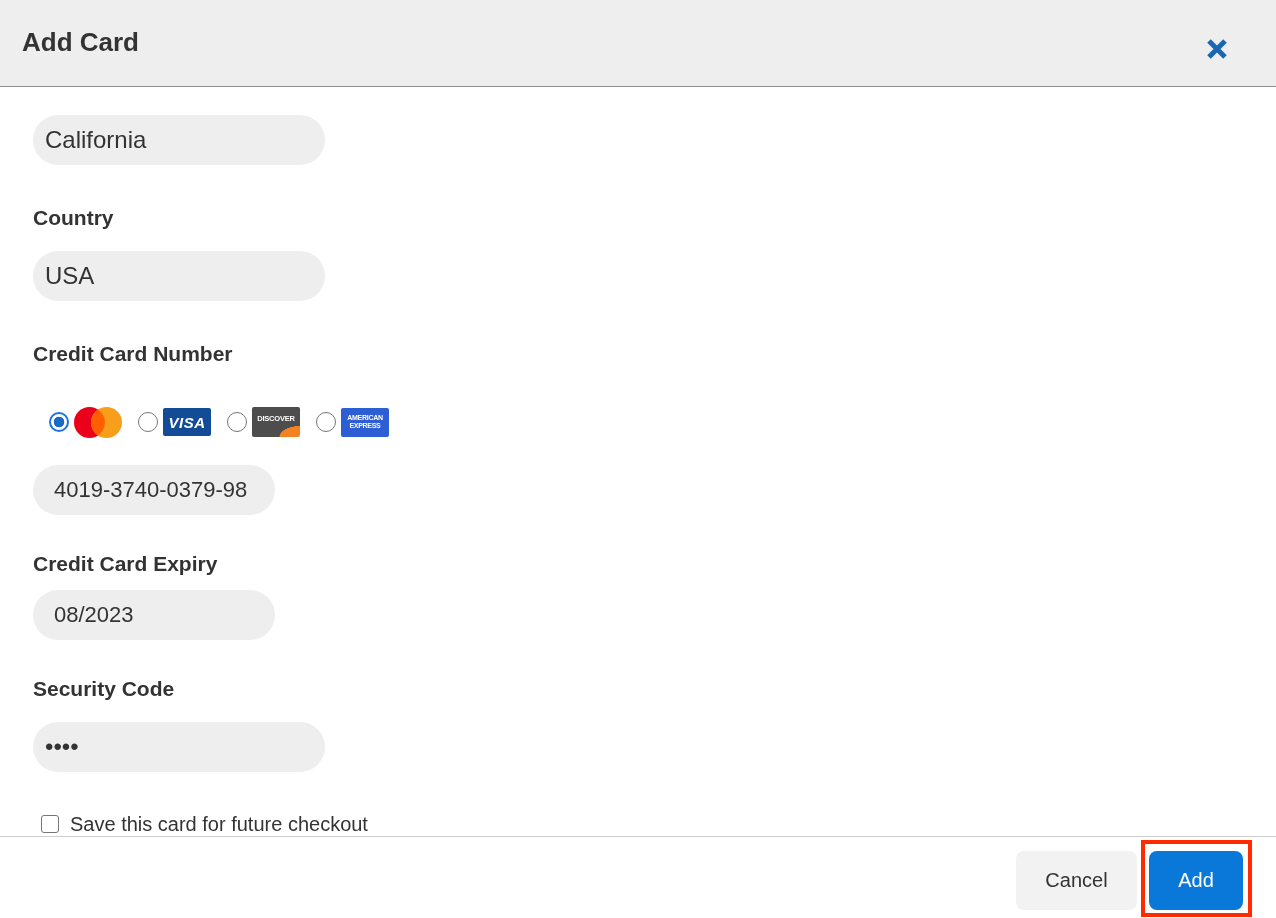  Describe the element at coordinates (80, 42) in the screenshot. I see `dialog-title: Add Card` at that location.